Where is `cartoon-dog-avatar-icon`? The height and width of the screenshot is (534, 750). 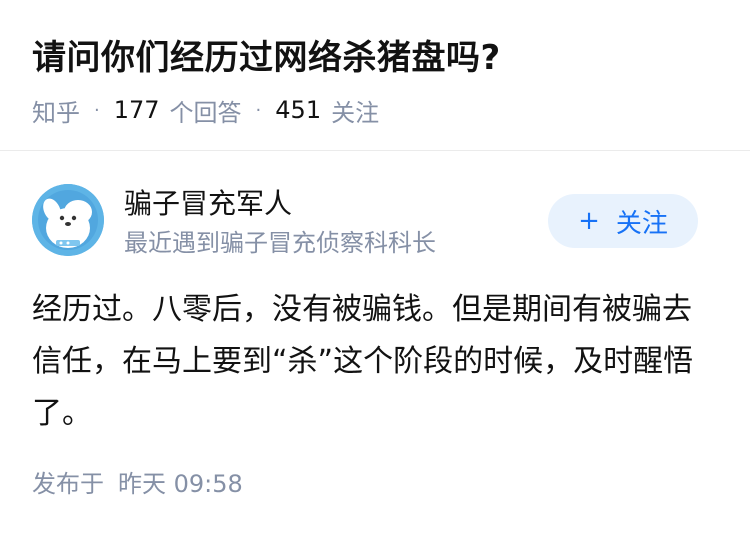 cartoon-dog-avatar-icon is located at coordinates (68, 220).